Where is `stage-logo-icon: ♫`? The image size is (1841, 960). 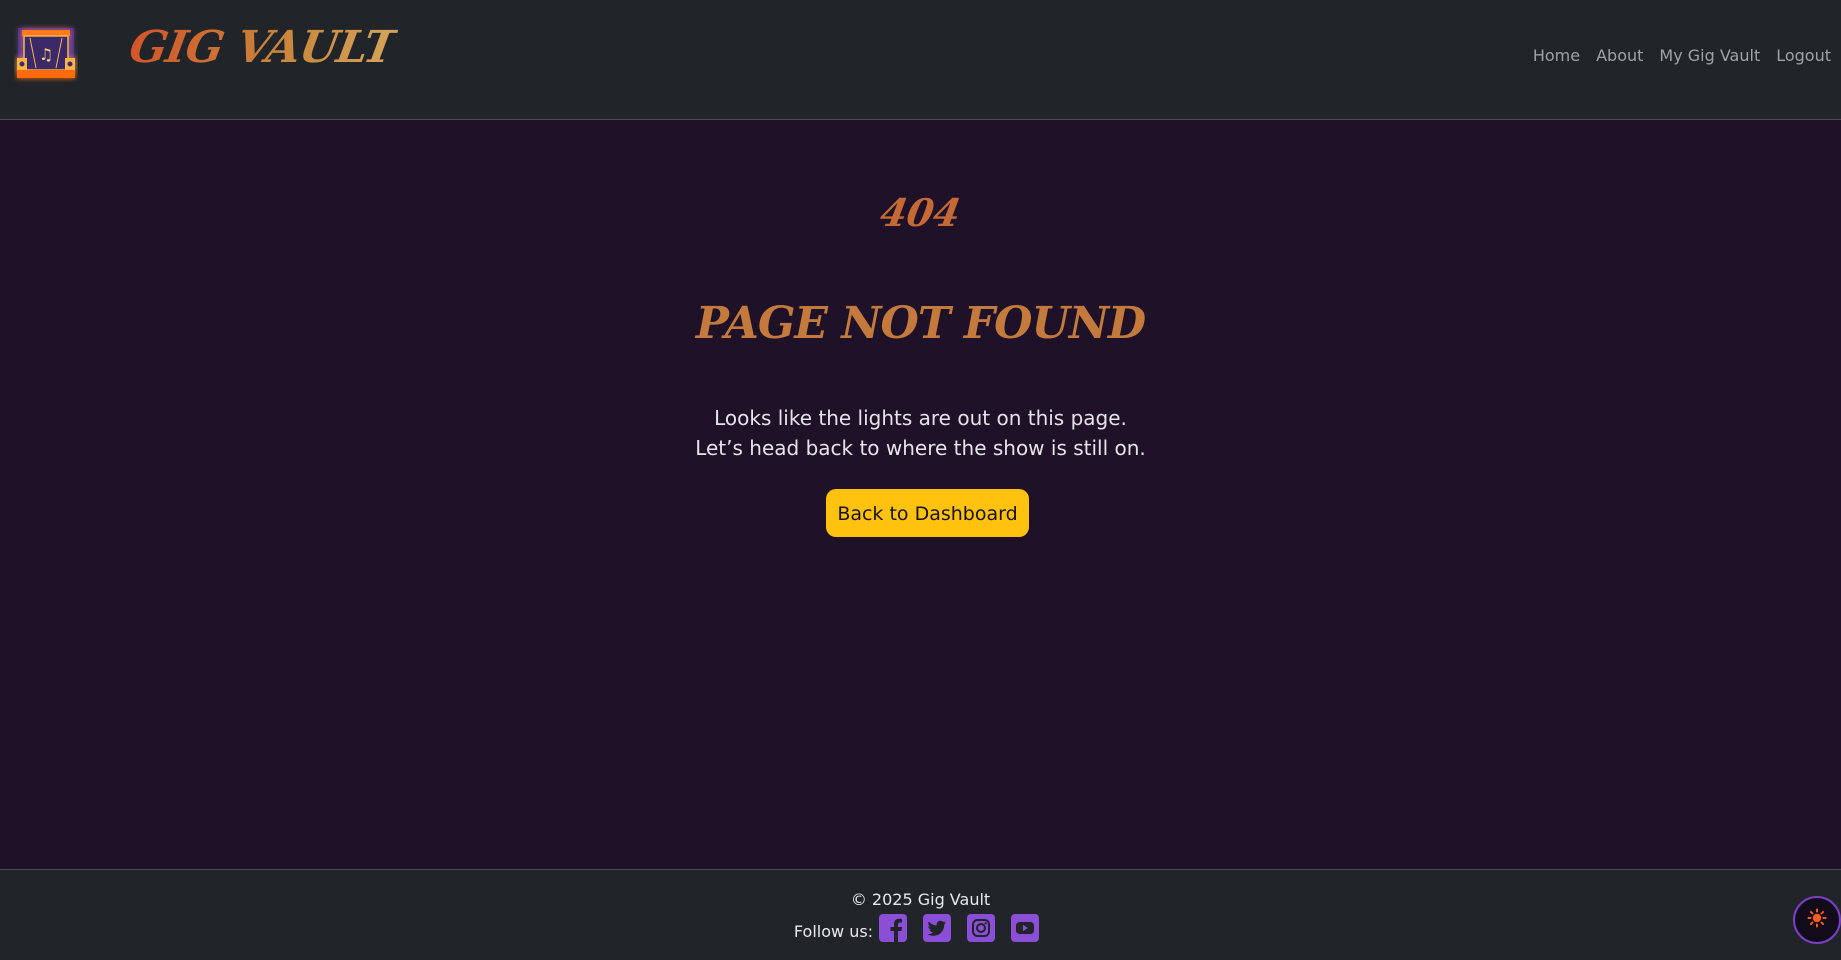
stage-logo-icon: ♫ is located at coordinates (46, 53).